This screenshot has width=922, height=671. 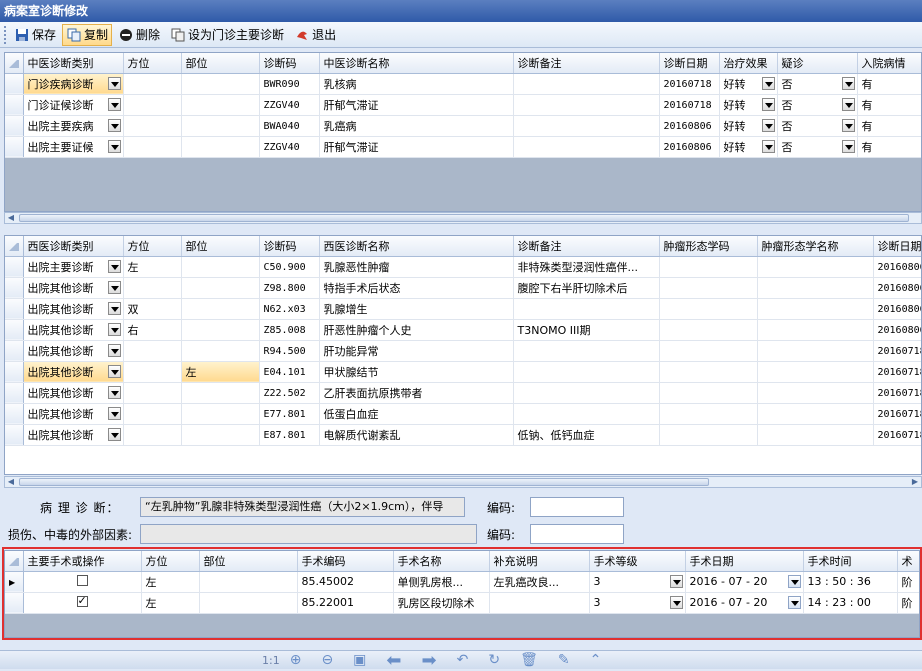 I want to click on pathology-field: “左乳肿物”乳腺非特殊类型浸润性癌（大小2×1.9cm），伴导, so click(x=302, y=507).